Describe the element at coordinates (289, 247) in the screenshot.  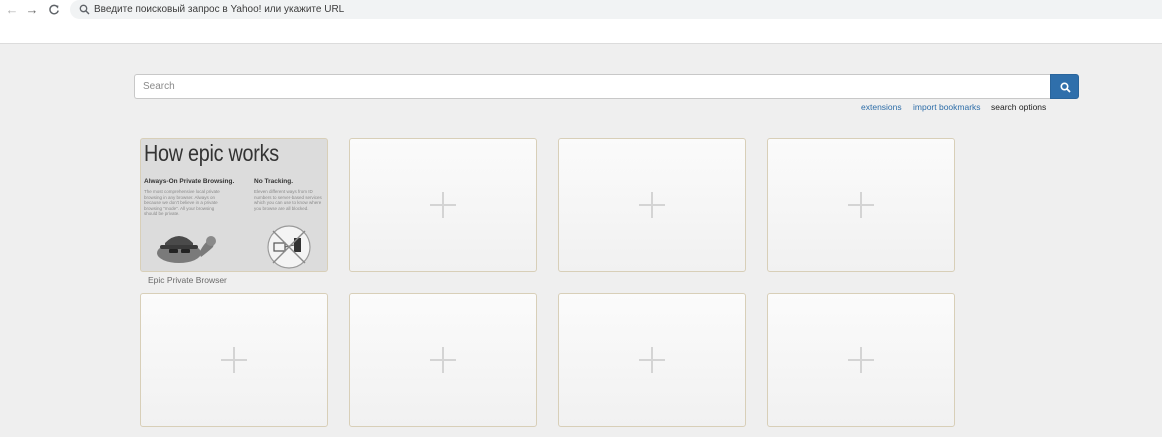
I see `no-tracking-icon` at that location.